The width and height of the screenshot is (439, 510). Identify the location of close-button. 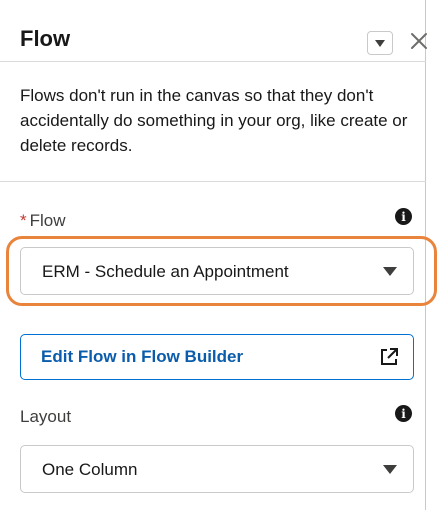
(419, 41).